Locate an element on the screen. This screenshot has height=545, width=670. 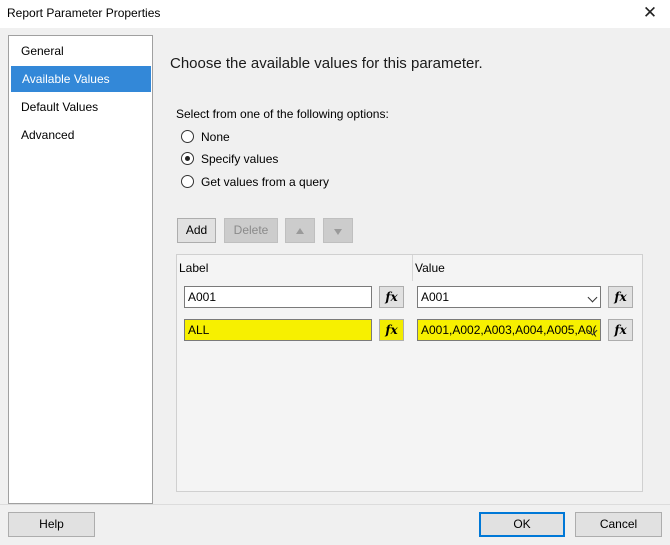
value-combo-row-2-text: A001,A002,A003,A004,A005,A0( is located at coordinates (509, 330).